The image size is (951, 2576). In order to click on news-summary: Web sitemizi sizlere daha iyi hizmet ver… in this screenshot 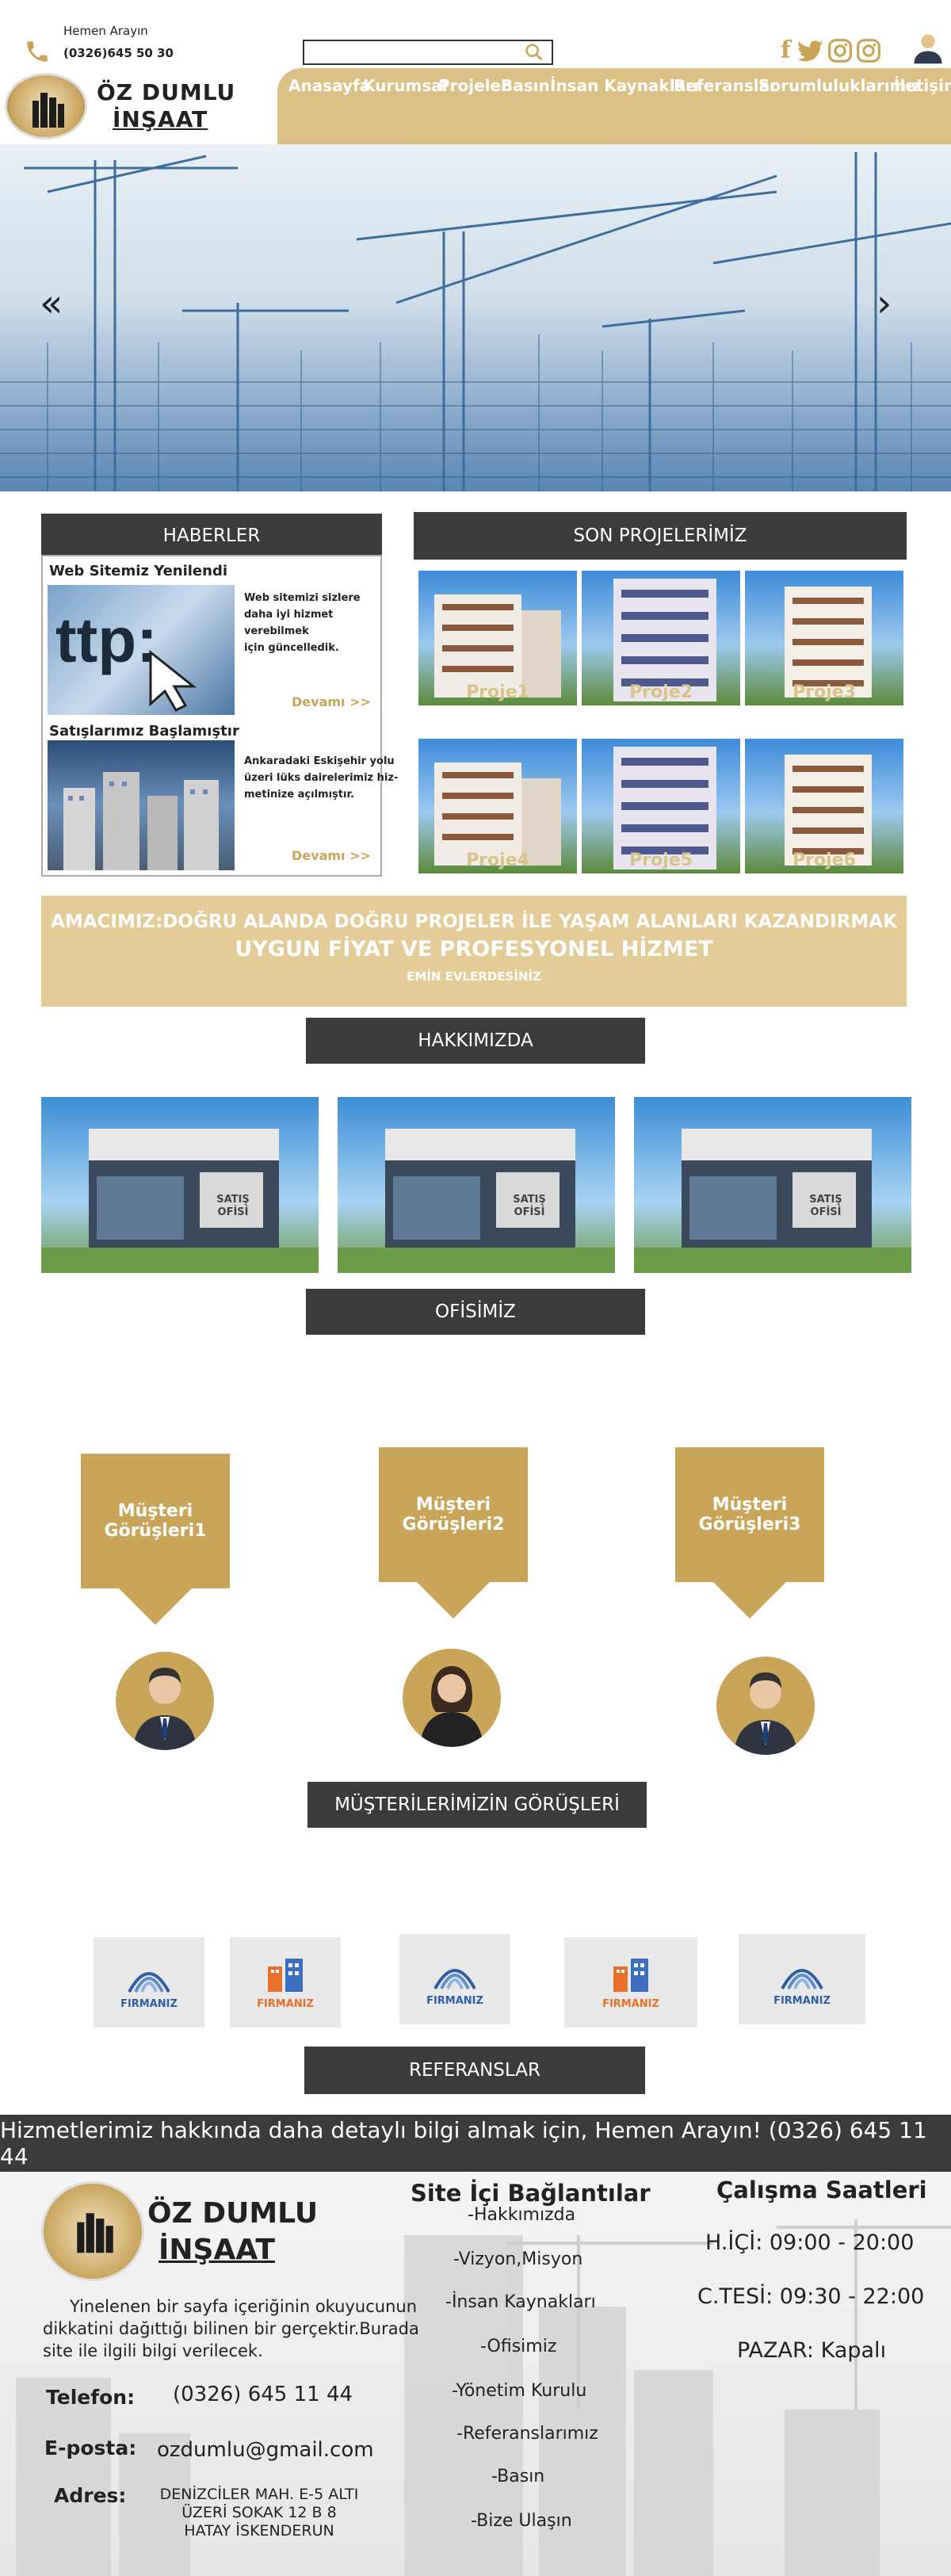, I will do `click(302, 623)`.